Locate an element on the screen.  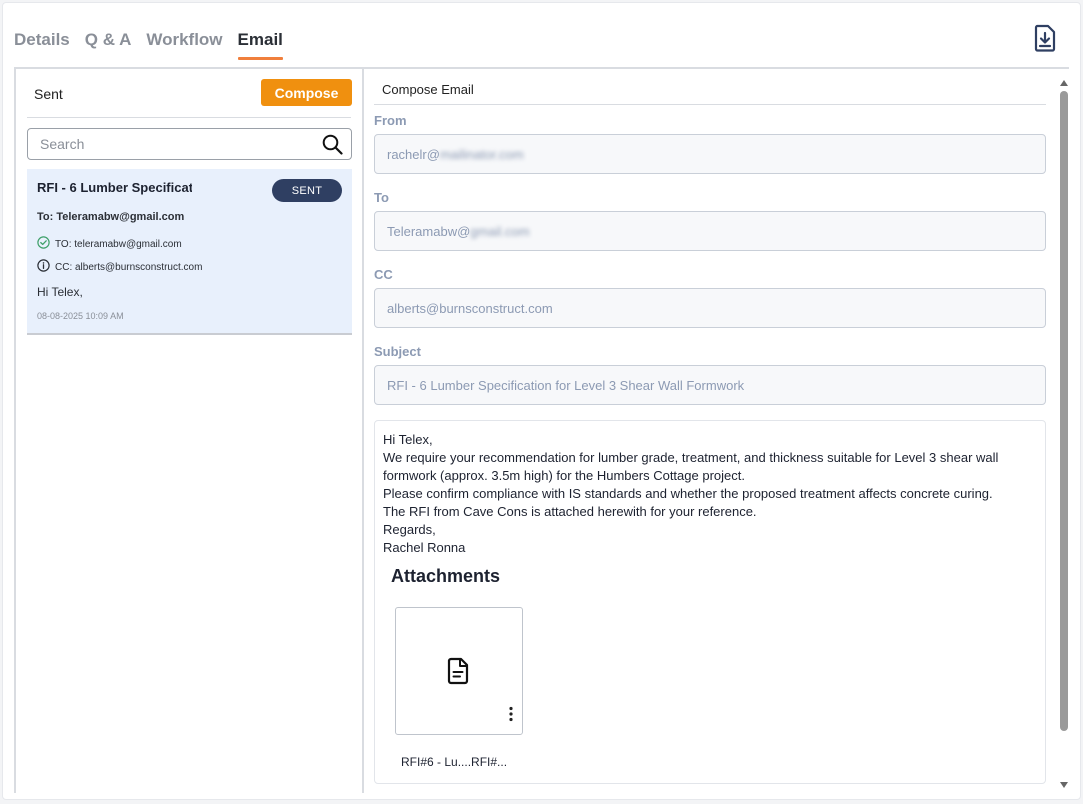
info-circle-icon is located at coordinates (46, 267).